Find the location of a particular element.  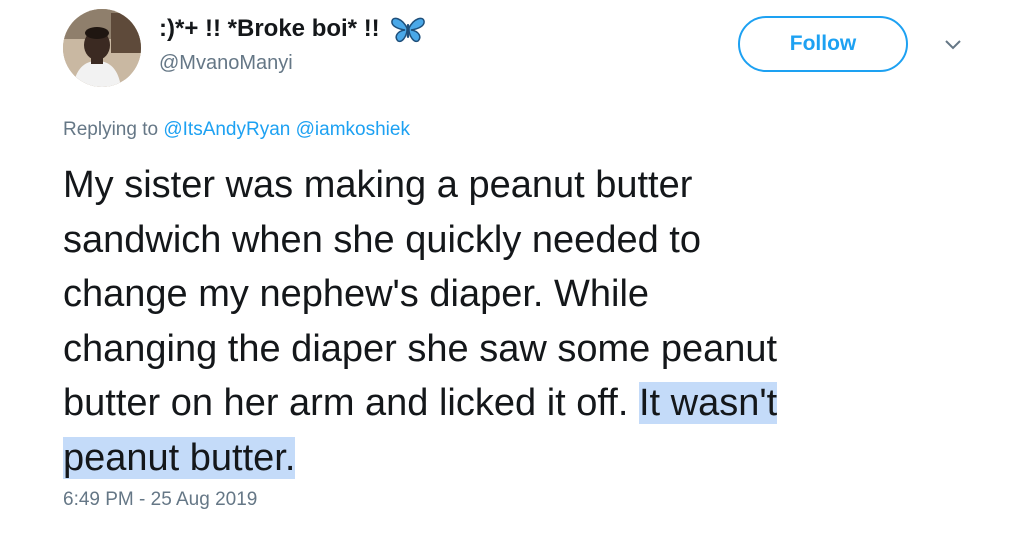

tweet-text-line: sandwich when she quickly needed to is located at coordinates (382, 239).